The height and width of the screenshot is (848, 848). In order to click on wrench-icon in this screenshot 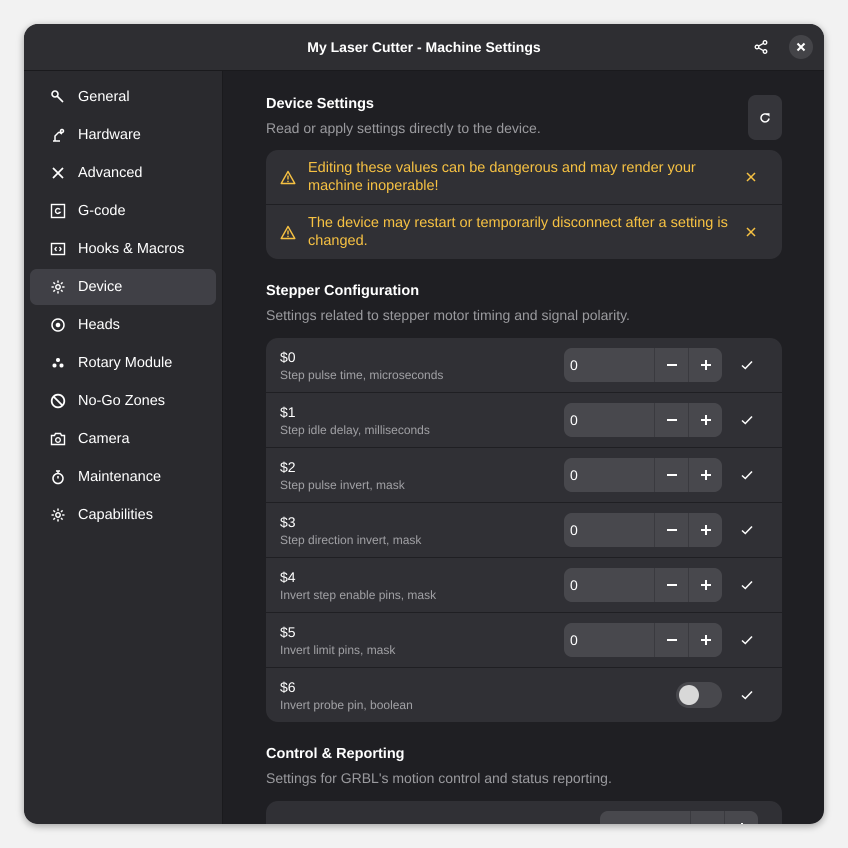, I will do `click(58, 97)`.